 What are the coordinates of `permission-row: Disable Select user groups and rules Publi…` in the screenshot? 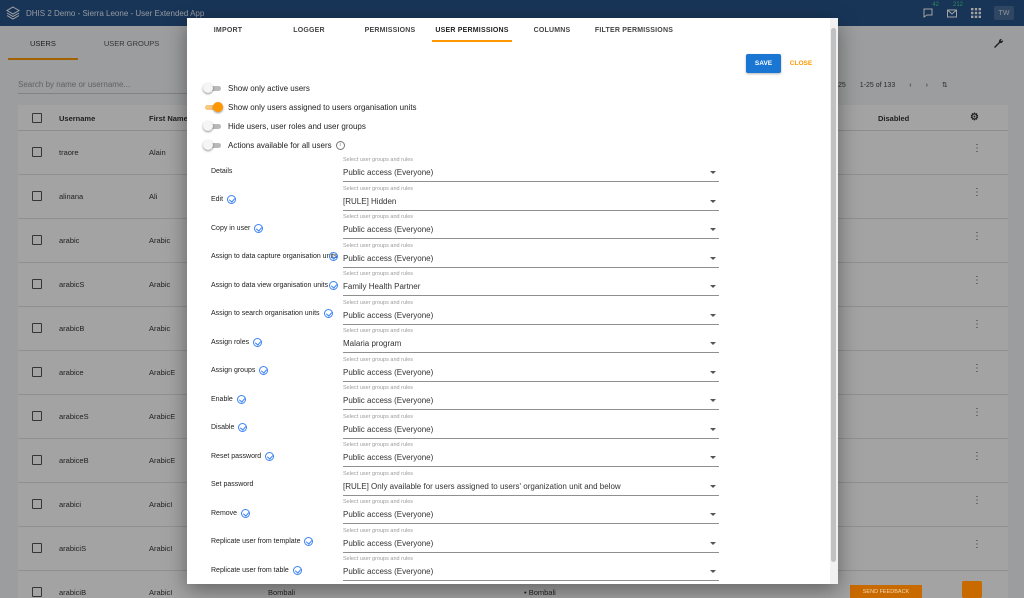 It's located at (507, 428).